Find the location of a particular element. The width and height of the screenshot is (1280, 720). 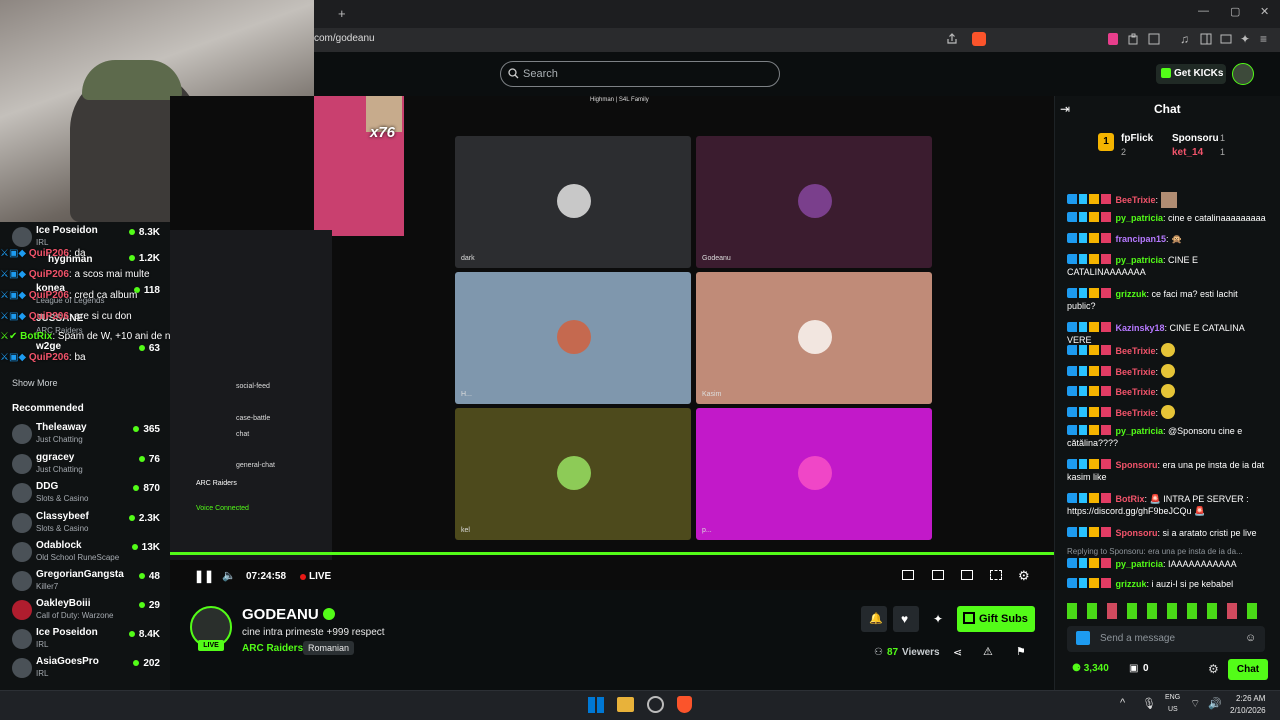

bookmark-icon is located at coordinates (1154, 39).